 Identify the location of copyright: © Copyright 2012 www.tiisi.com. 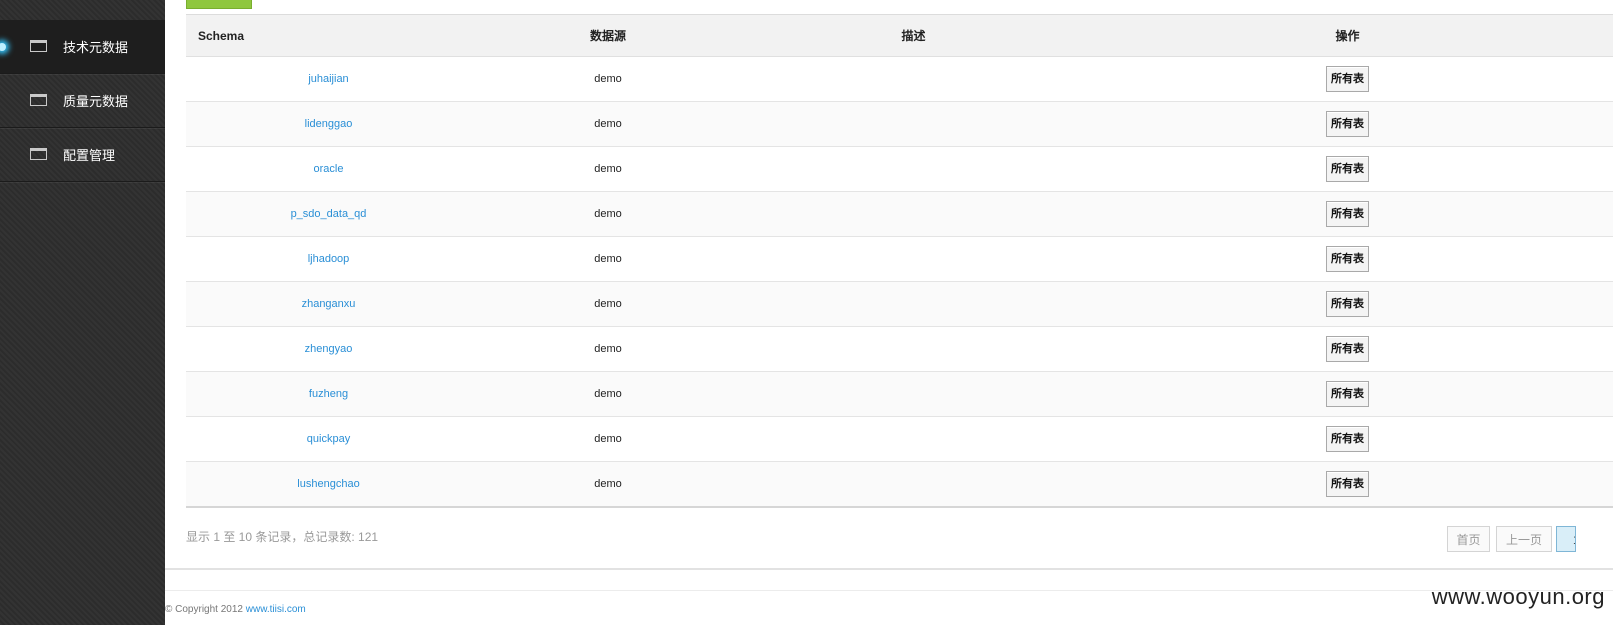
(235, 609).